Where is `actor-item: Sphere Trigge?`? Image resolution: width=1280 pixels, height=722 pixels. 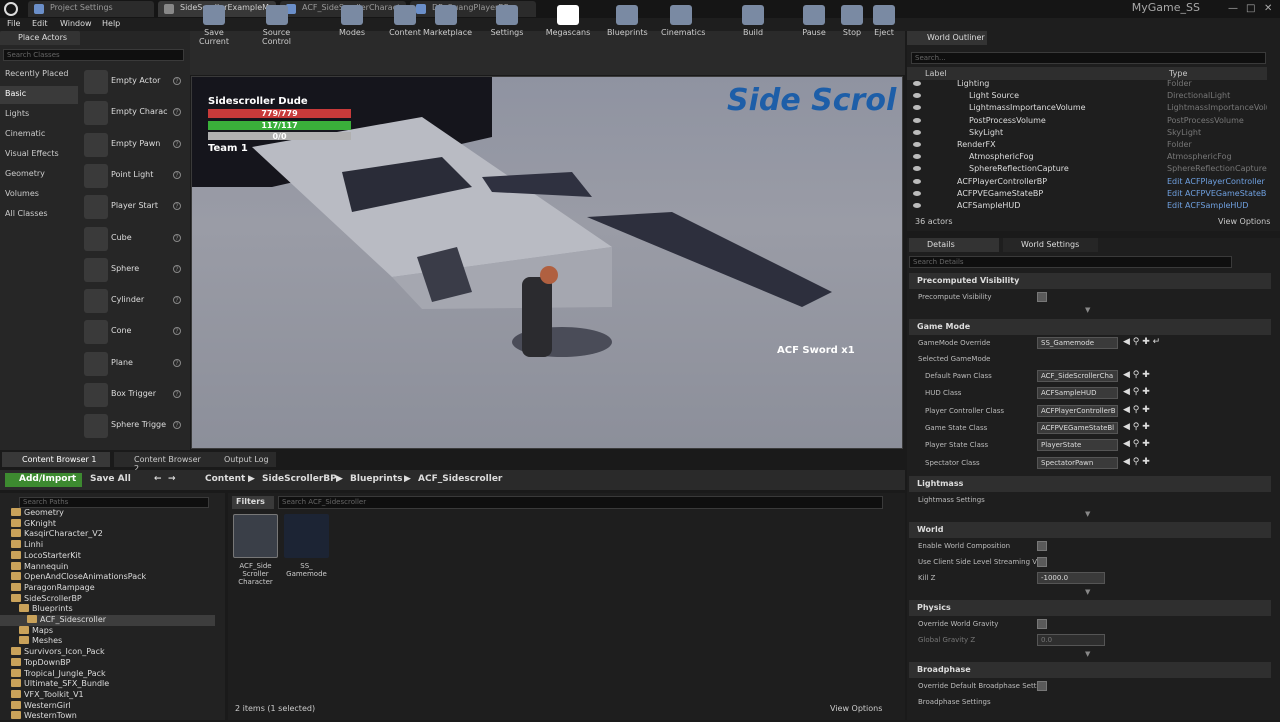
actor-item: Sphere Trigge? is located at coordinates (133, 426).